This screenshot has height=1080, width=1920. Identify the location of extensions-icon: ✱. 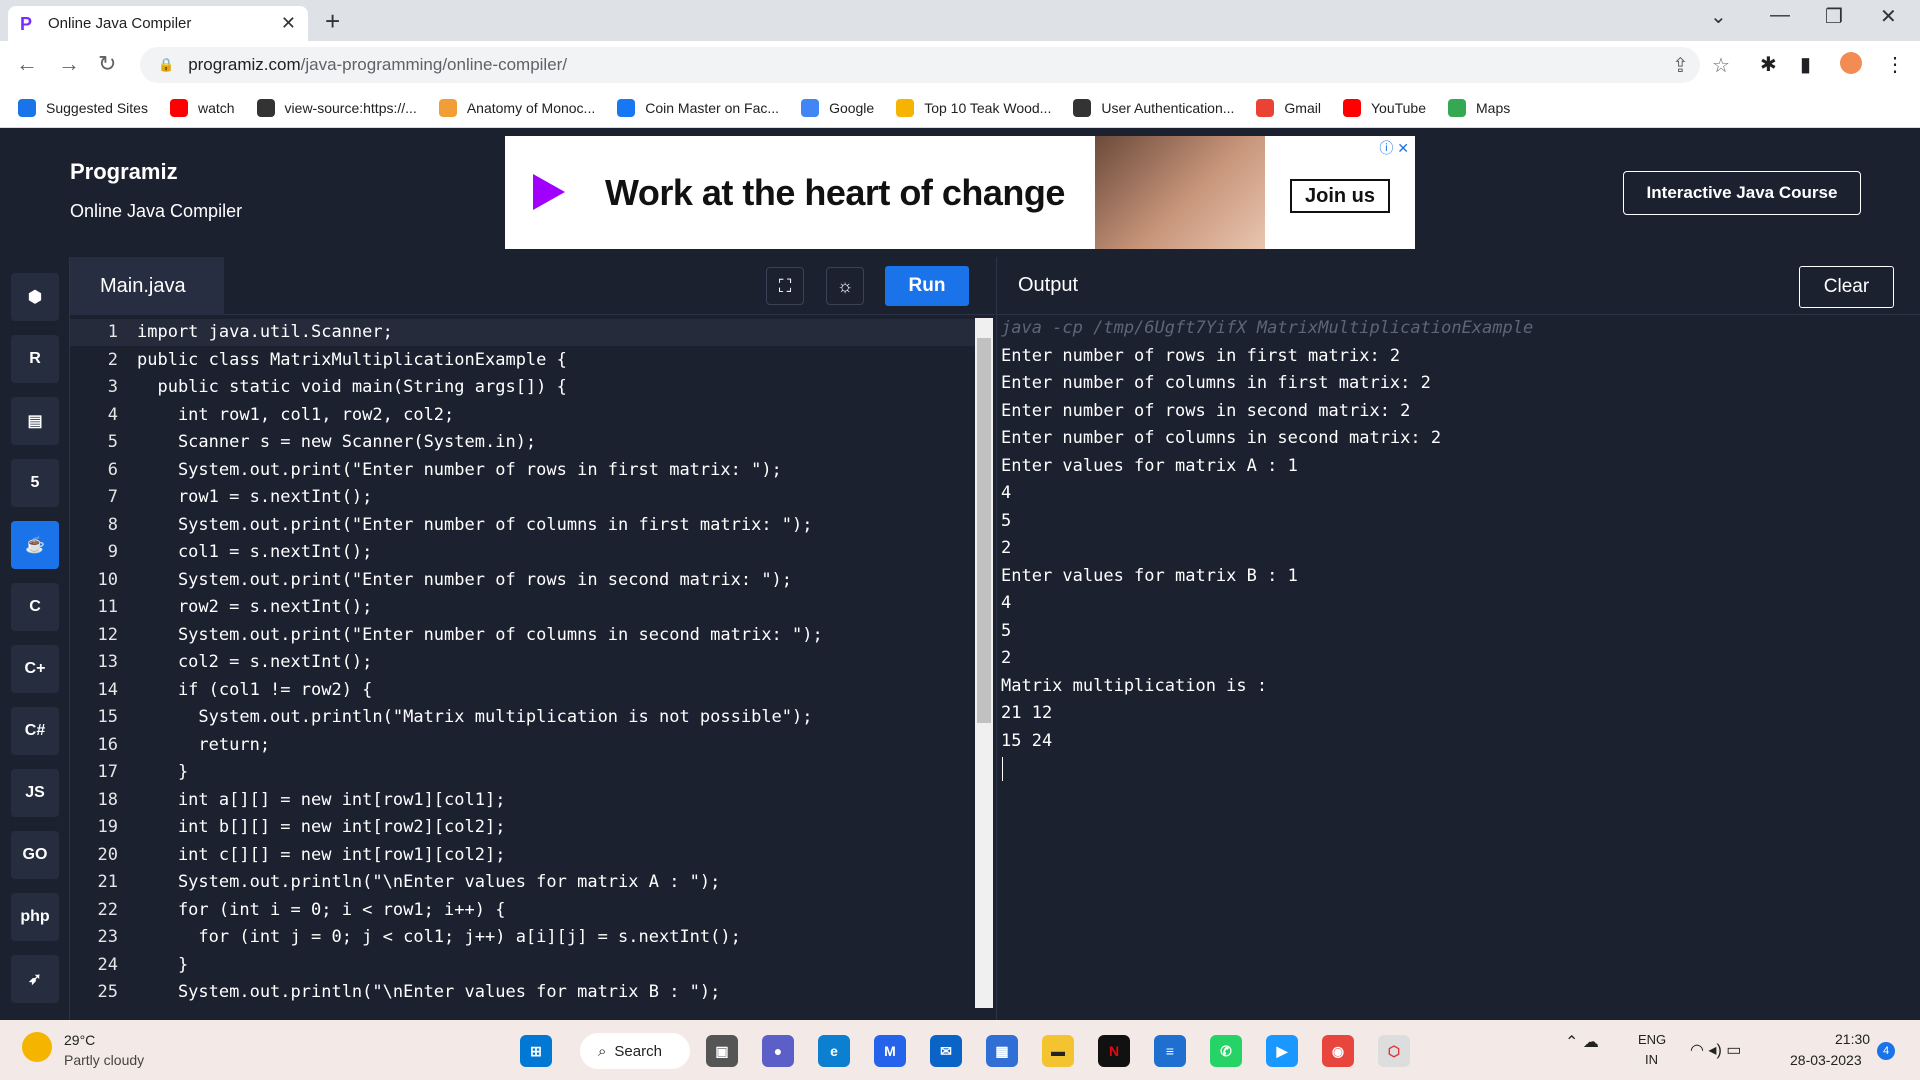
(1768, 64).